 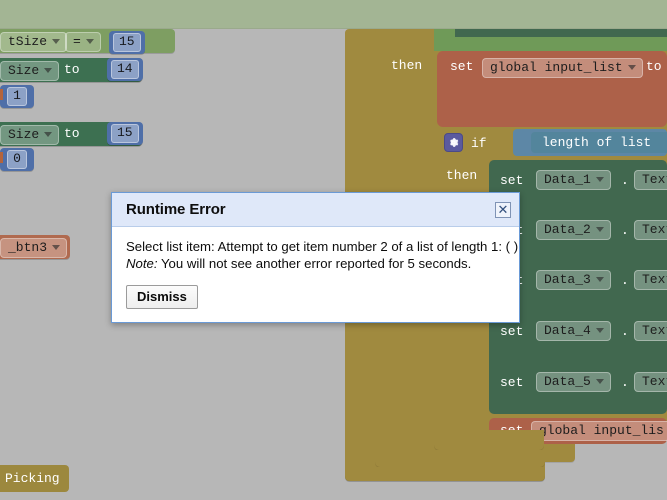 I want to click on data-1-property-label: Text, so click(x=654, y=179).